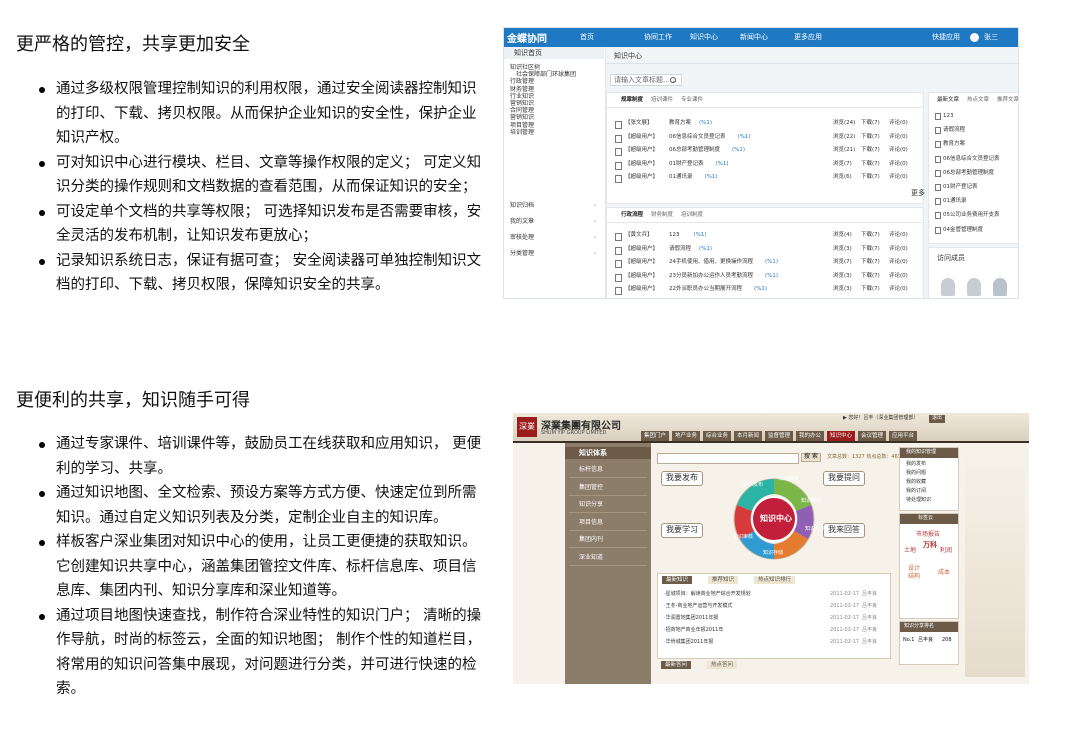  I want to click on ring-segment-label: 知识发布, so click(753, 485).